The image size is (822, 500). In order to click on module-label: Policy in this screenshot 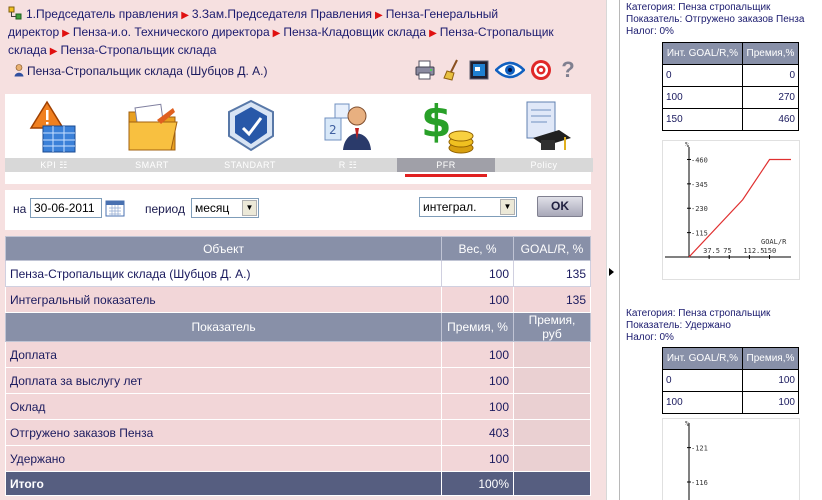, I will do `click(544, 165)`.